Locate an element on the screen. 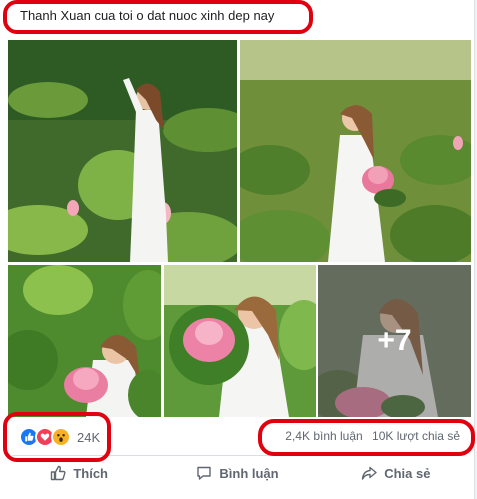  annotation-title-highlight is located at coordinates (158, 17).